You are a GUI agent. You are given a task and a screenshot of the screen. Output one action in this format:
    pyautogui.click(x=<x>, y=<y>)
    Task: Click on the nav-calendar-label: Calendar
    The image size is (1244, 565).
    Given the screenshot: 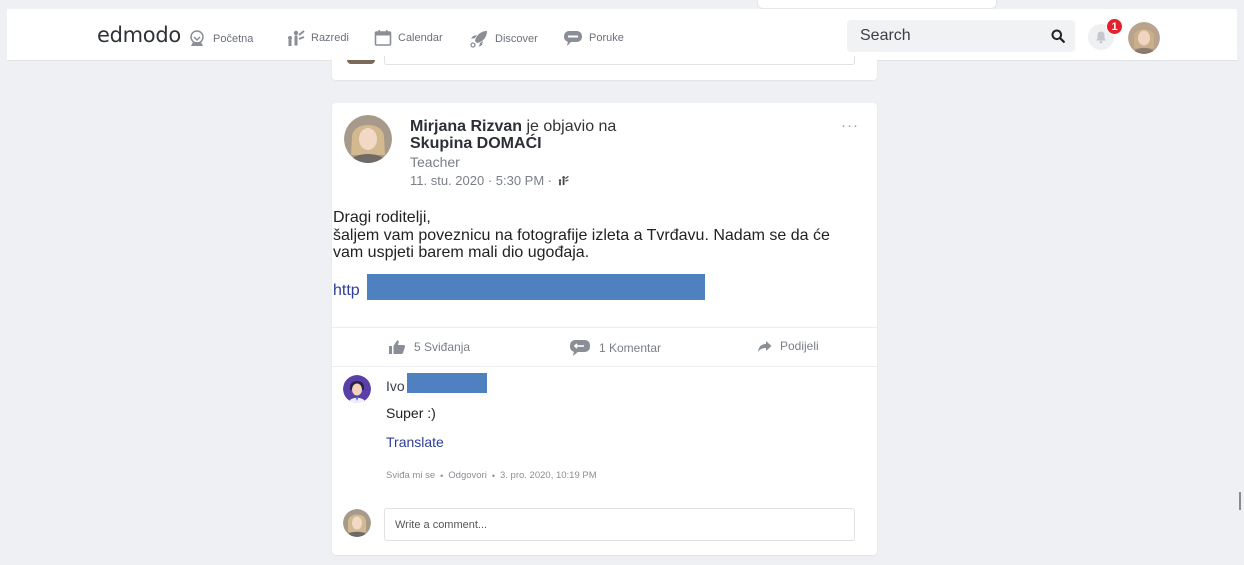 What is the action you would take?
    pyautogui.click(x=420, y=38)
    